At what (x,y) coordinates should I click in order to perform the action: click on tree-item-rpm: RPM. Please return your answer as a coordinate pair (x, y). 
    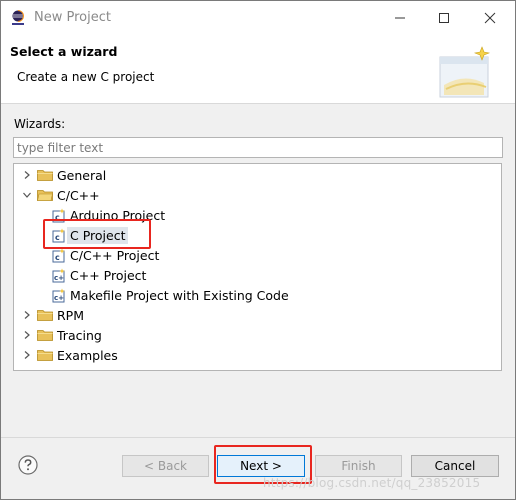
    Looking at the image, I should click on (53, 315).